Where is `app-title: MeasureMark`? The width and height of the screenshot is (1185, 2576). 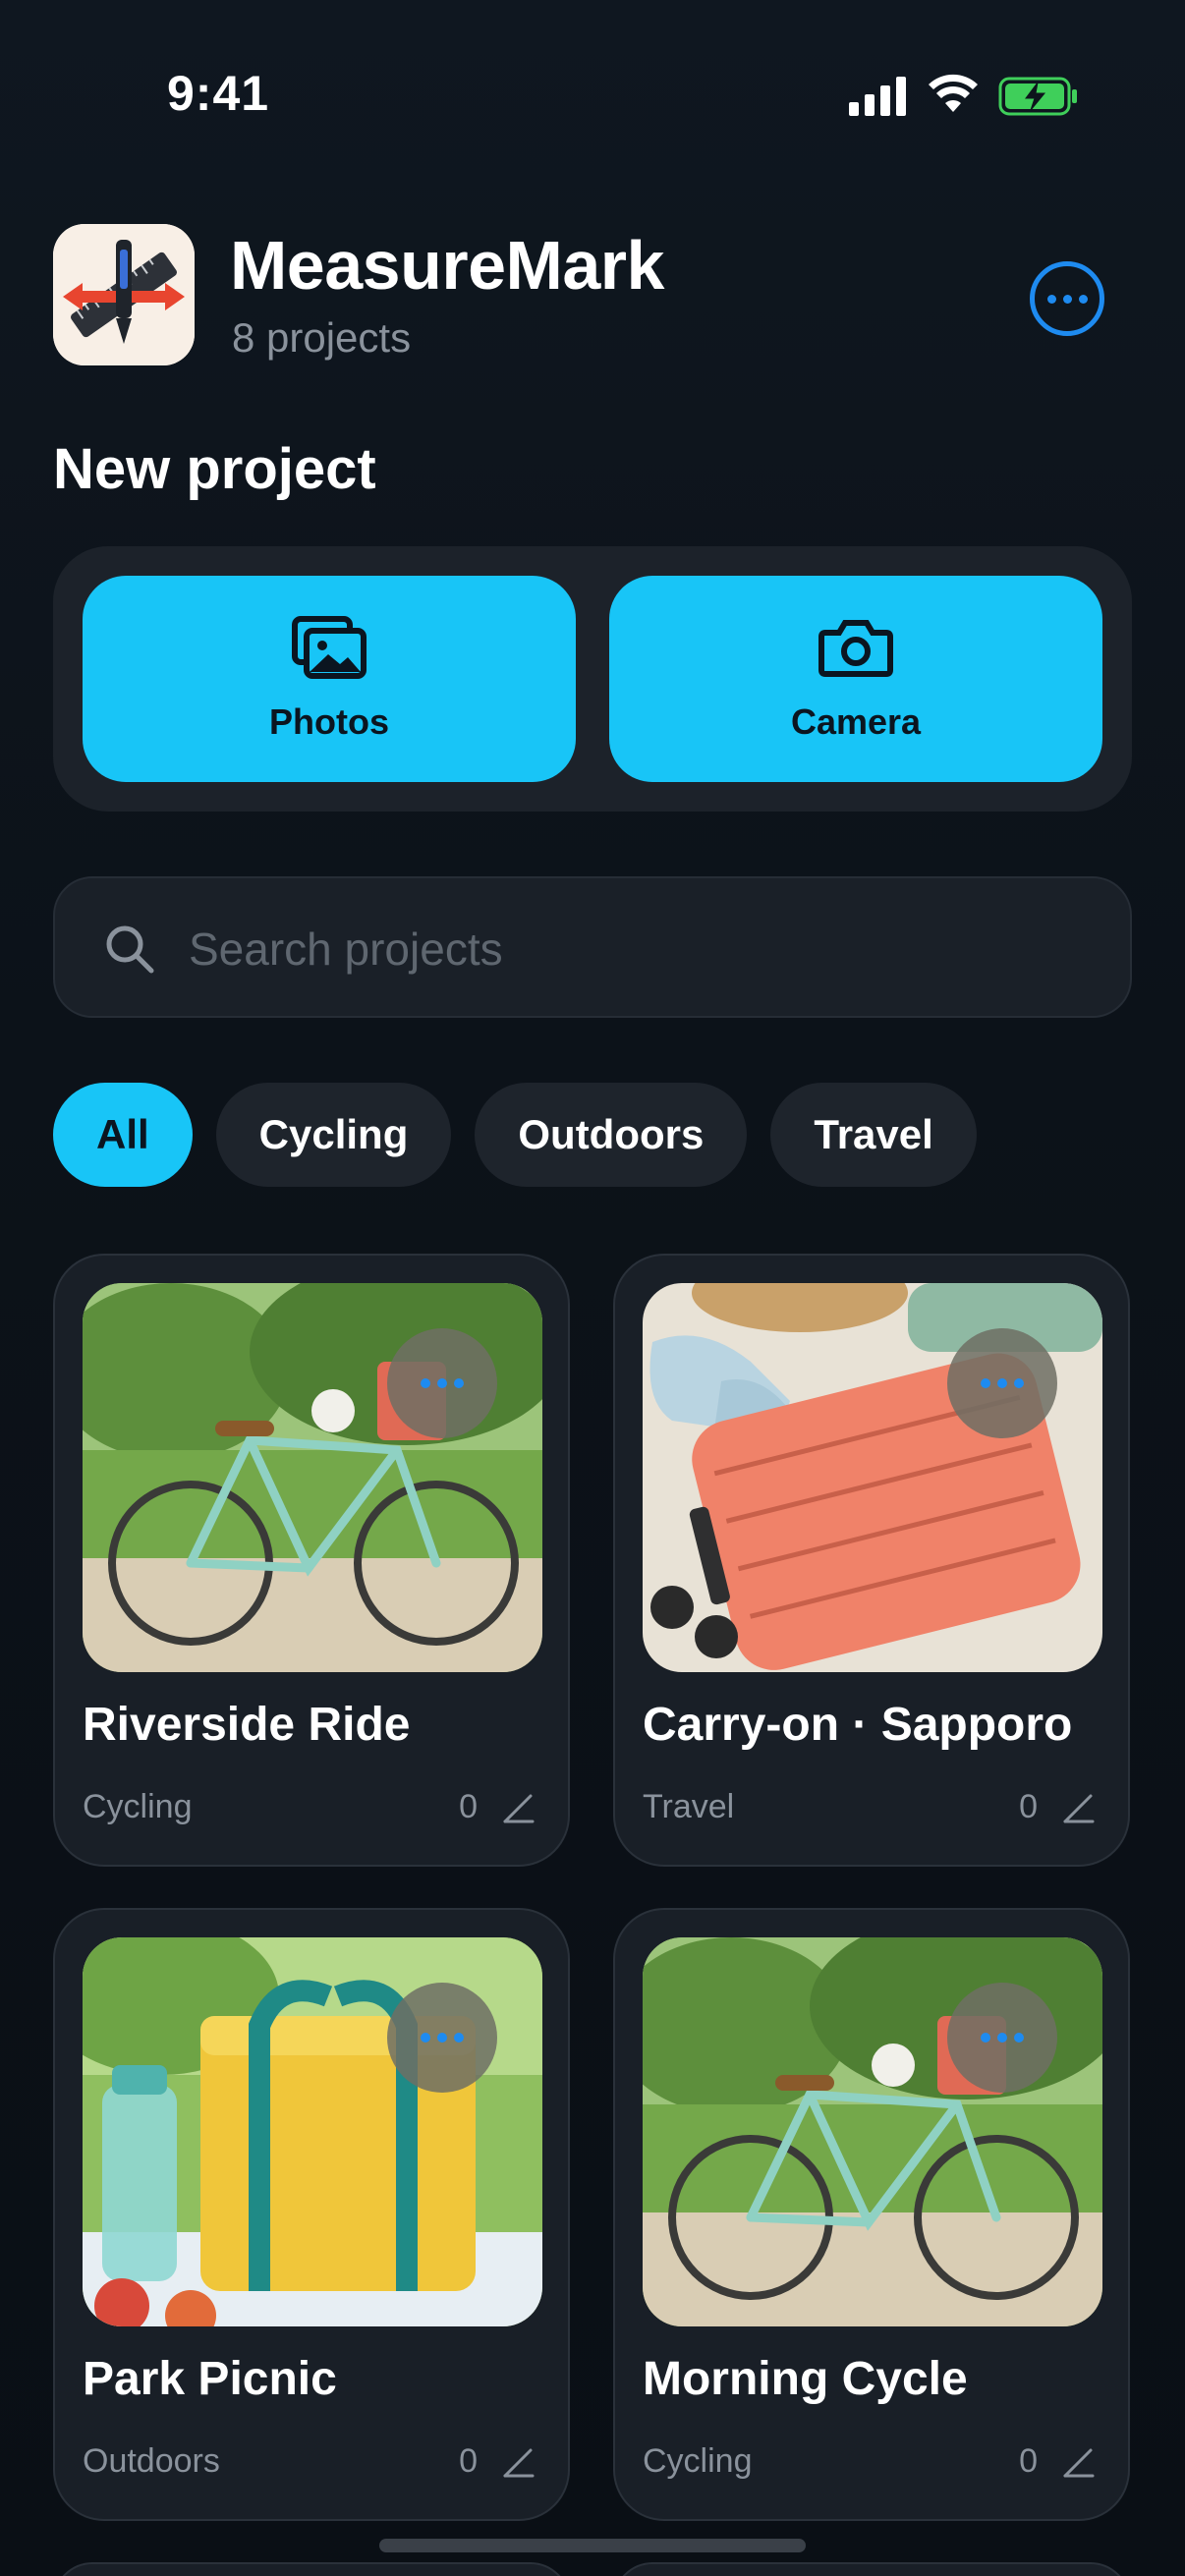 app-title: MeasureMark is located at coordinates (447, 265).